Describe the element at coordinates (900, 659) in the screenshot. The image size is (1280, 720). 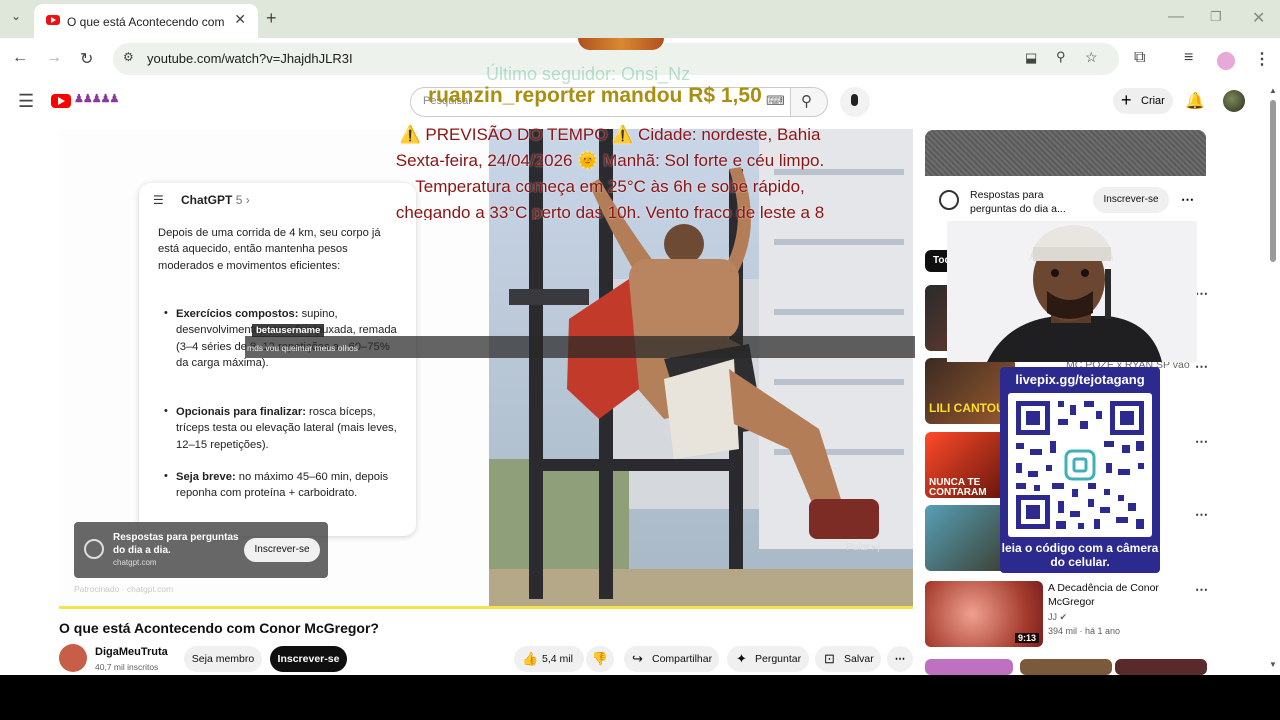
I see `more-actions-button: ⋯` at that location.